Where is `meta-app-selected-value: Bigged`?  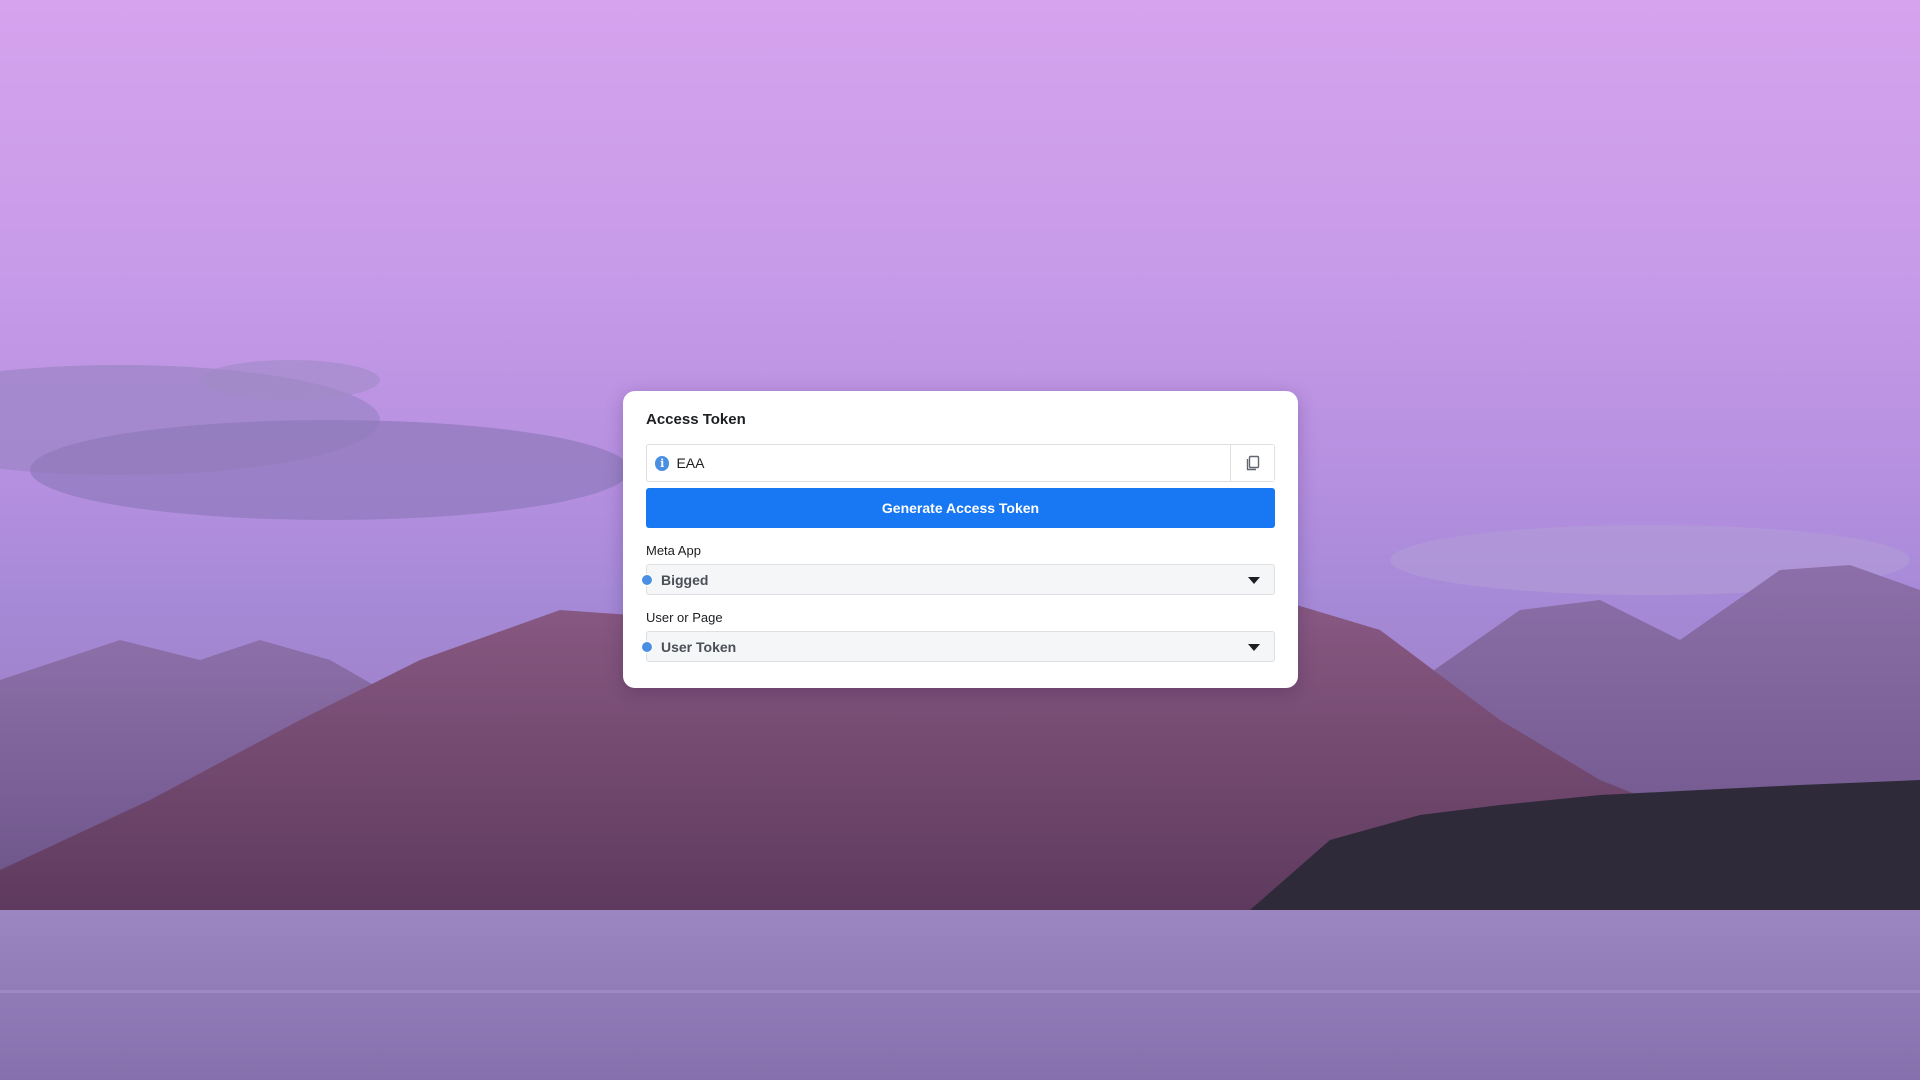 meta-app-selected-value: Bigged is located at coordinates (685, 579).